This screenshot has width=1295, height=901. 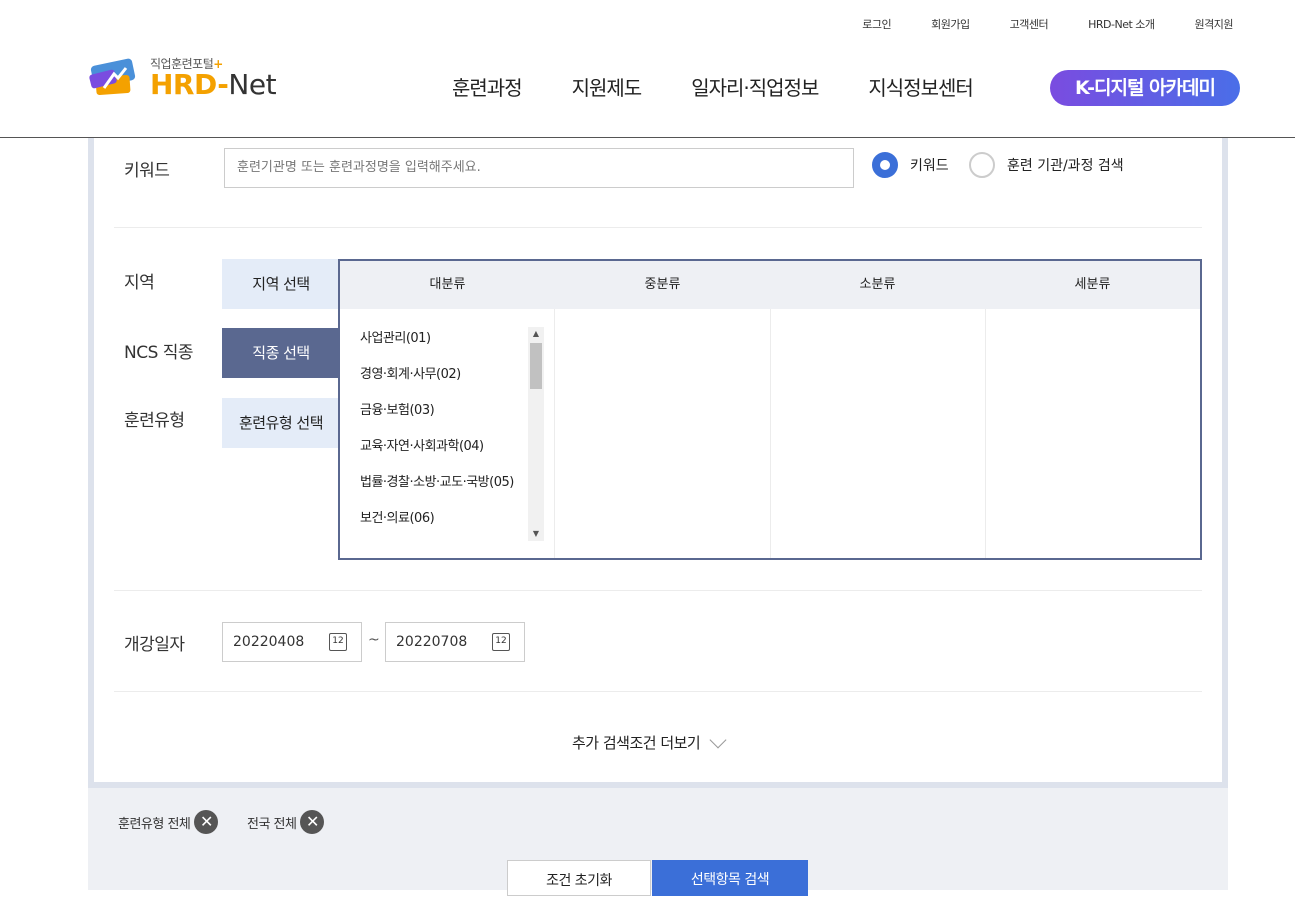 What do you see at coordinates (112, 76) in the screenshot?
I see `logo-icon` at bounding box center [112, 76].